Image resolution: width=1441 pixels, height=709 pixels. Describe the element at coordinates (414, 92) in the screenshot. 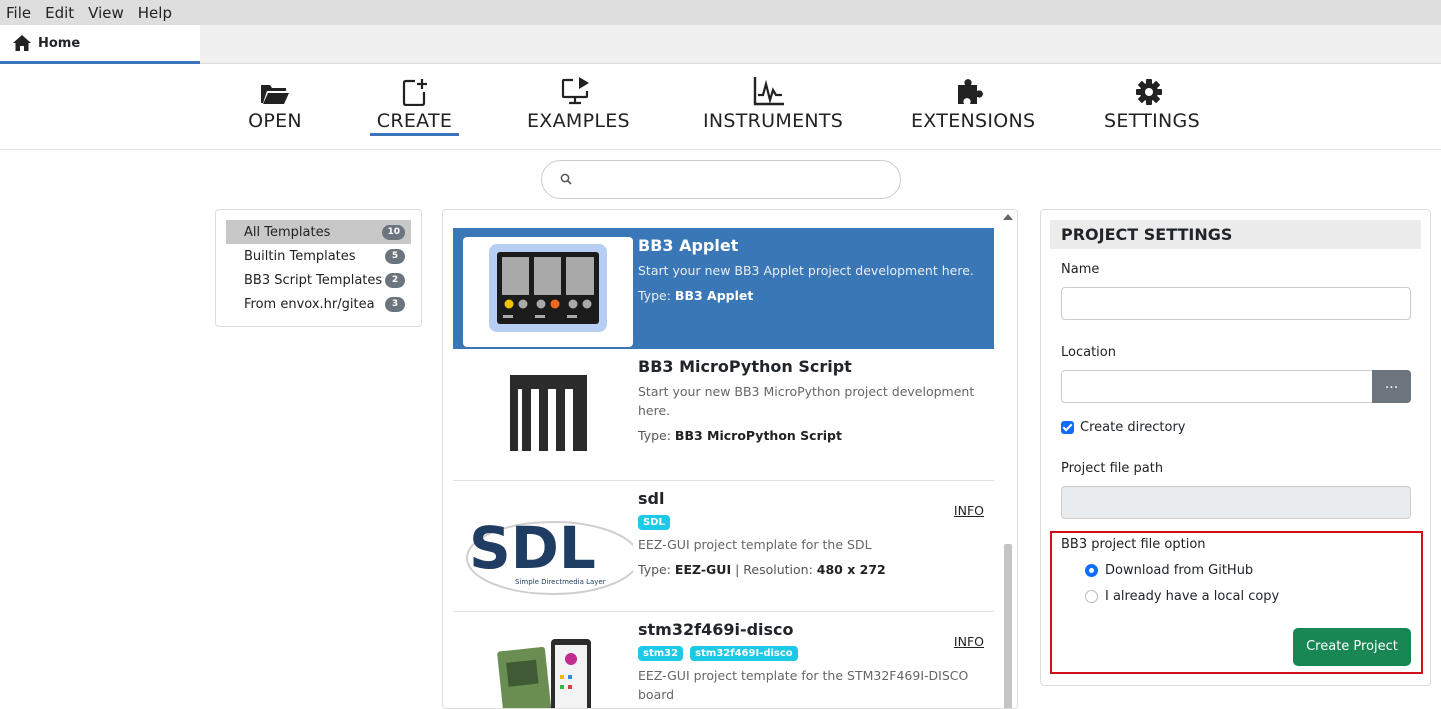

I see `file-plus-icon` at that location.